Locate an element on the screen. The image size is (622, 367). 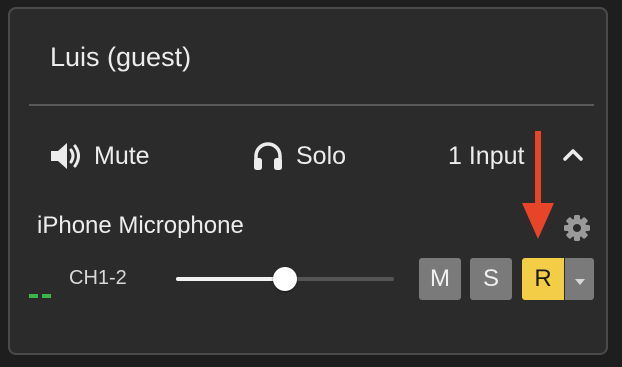
slider-thumb is located at coordinates (285, 279).